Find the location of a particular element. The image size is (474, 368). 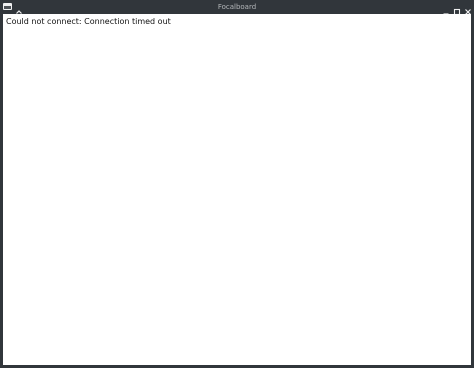

minimize-icon is located at coordinates (446, 8).